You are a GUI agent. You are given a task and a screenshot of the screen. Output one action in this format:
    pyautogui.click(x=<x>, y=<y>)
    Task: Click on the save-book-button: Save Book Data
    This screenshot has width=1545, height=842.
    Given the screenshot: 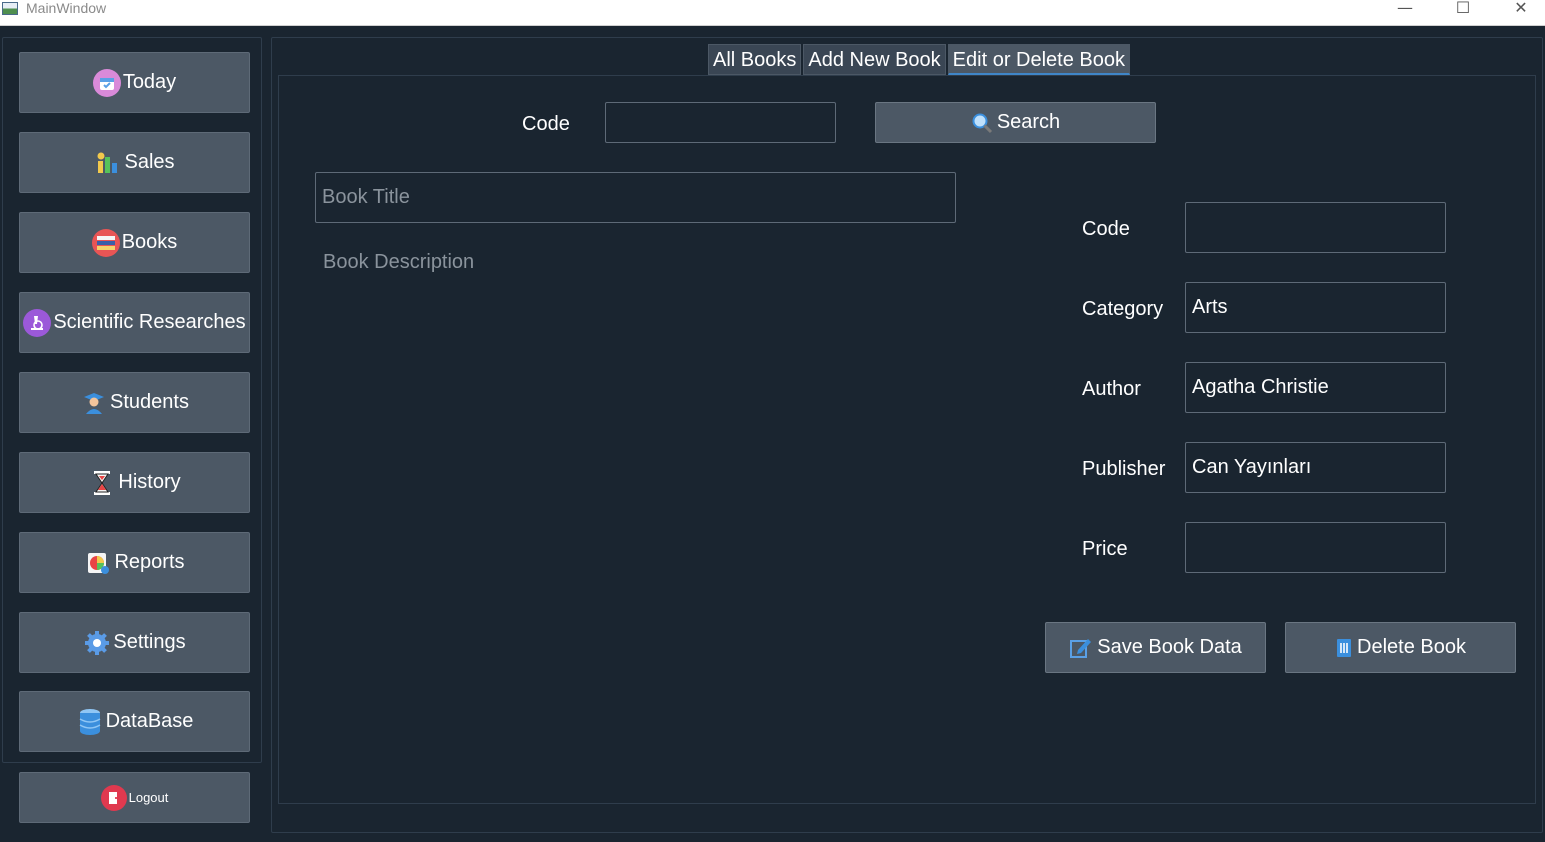 What is the action you would take?
    pyautogui.click(x=1155, y=647)
    